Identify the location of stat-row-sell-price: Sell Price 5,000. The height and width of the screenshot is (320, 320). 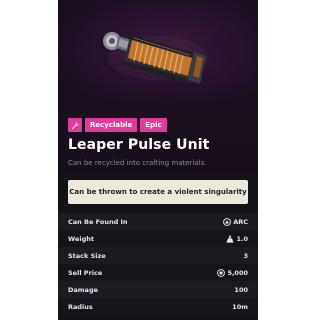
(158, 272).